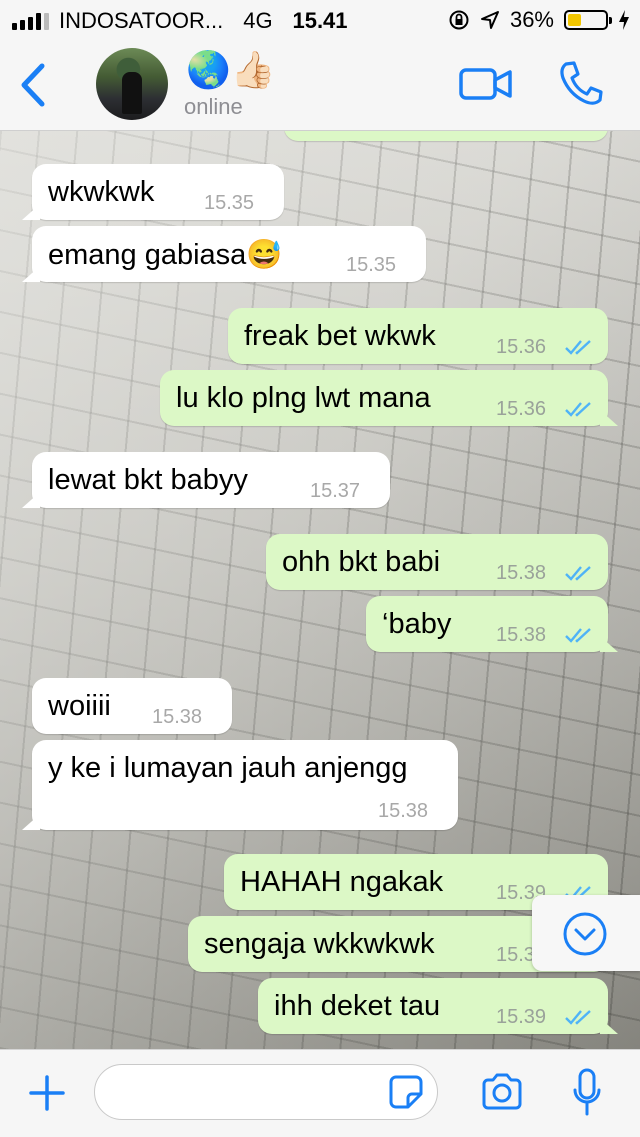  What do you see at coordinates (531, 19) in the screenshot?
I see `battery-percent: 36%` at bounding box center [531, 19].